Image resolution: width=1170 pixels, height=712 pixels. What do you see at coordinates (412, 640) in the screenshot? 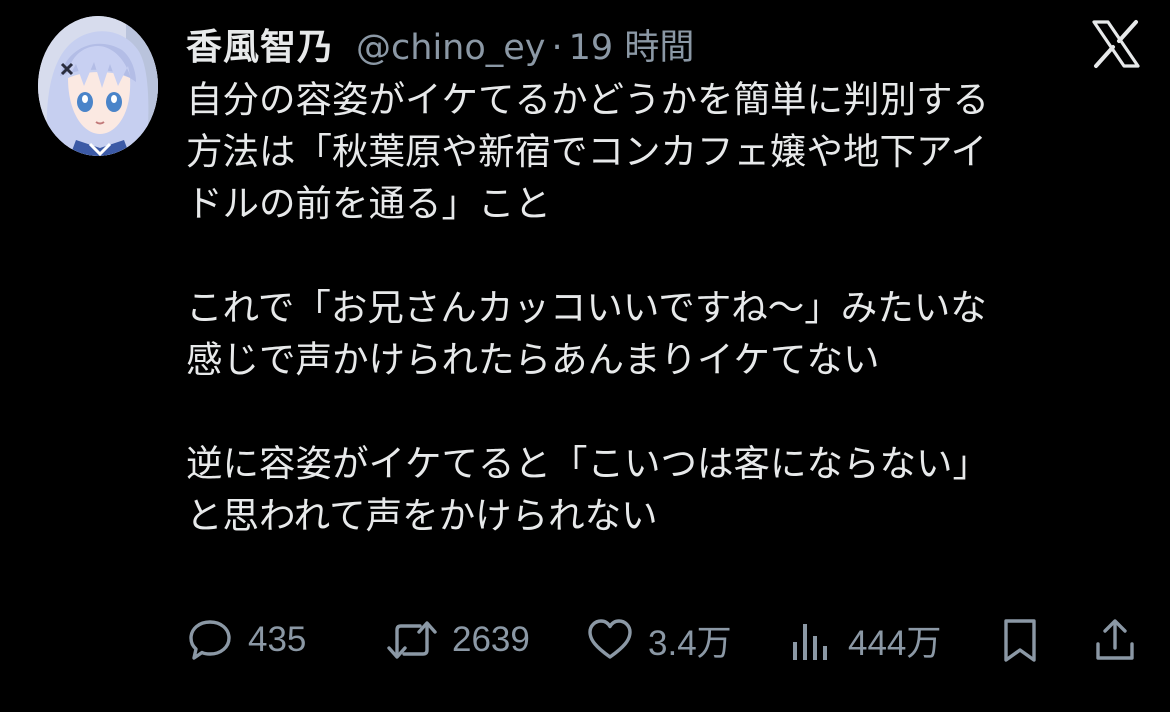
I see `repost-icon` at bounding box center [412, 640].